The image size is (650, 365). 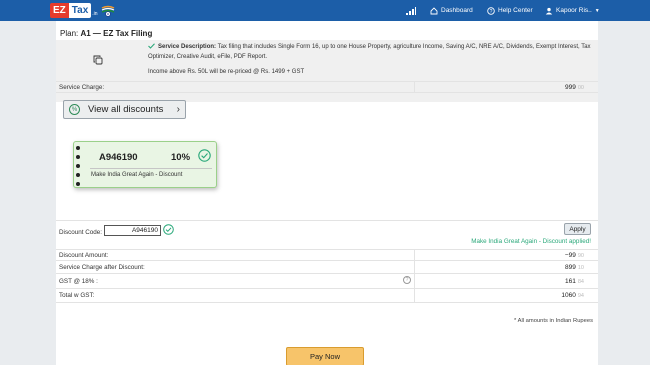 I want to click on gst-info-icon: ?, so click(x=407, y=280).